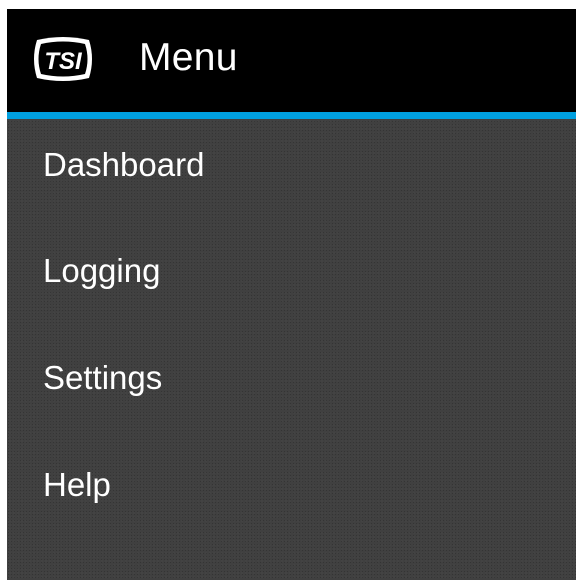  Describe the element at coordinates (124, 164) in the screenshot. I see `menu-item-label: Dashboard` at that location.